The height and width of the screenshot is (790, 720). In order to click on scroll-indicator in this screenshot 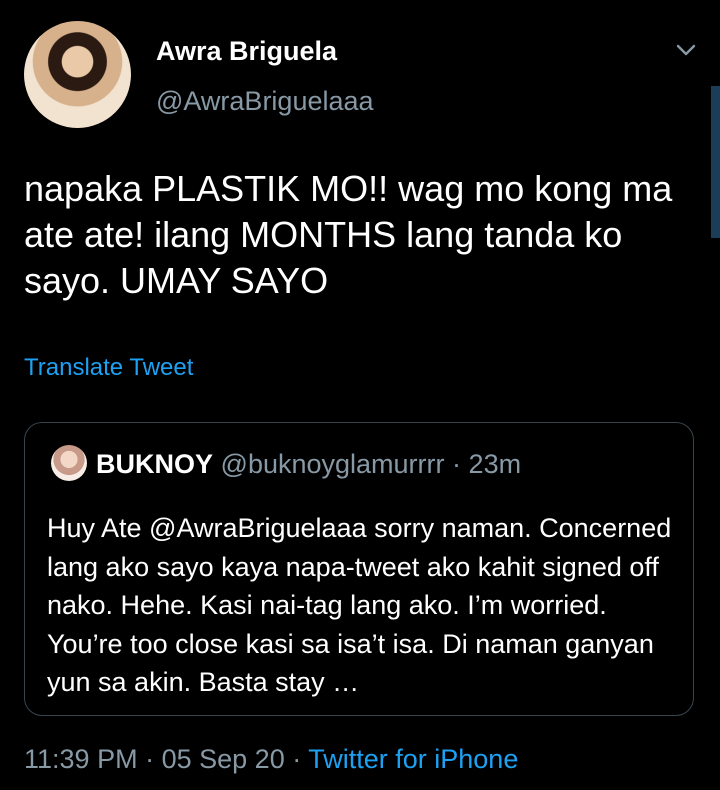, I will do `click(715, 162)`.